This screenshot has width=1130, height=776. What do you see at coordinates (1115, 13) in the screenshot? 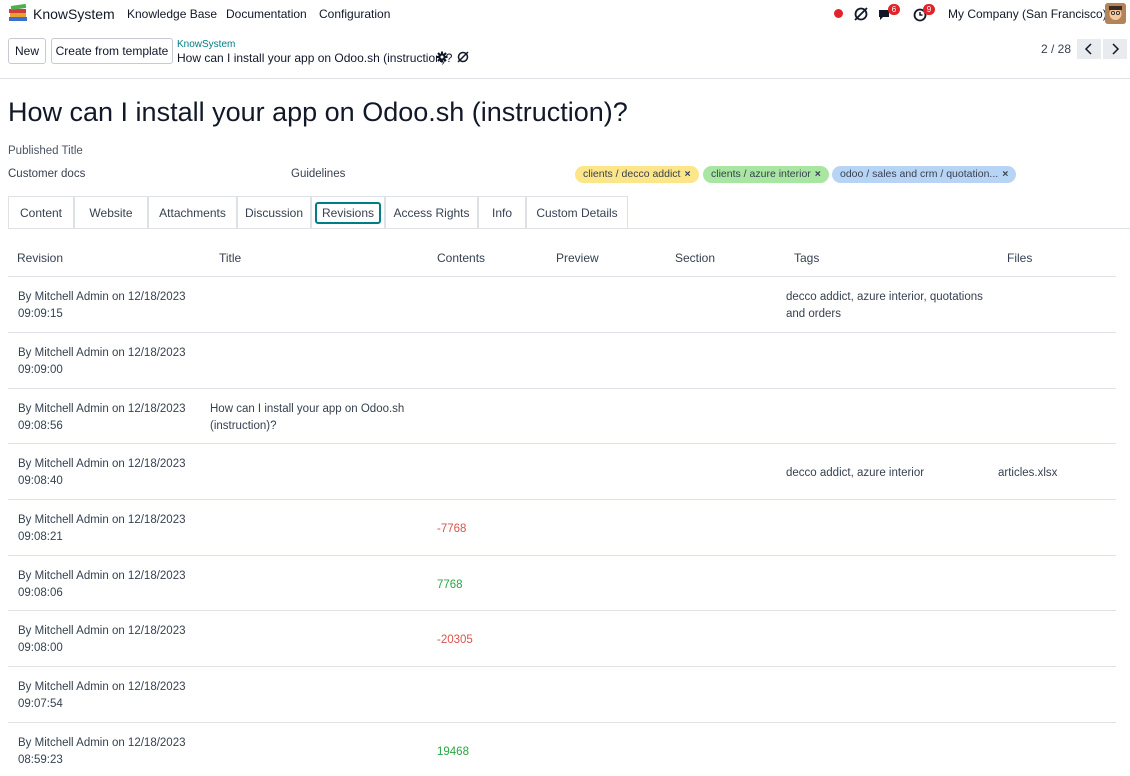
I see `user-avatar` at bounding box center [1115, 13].